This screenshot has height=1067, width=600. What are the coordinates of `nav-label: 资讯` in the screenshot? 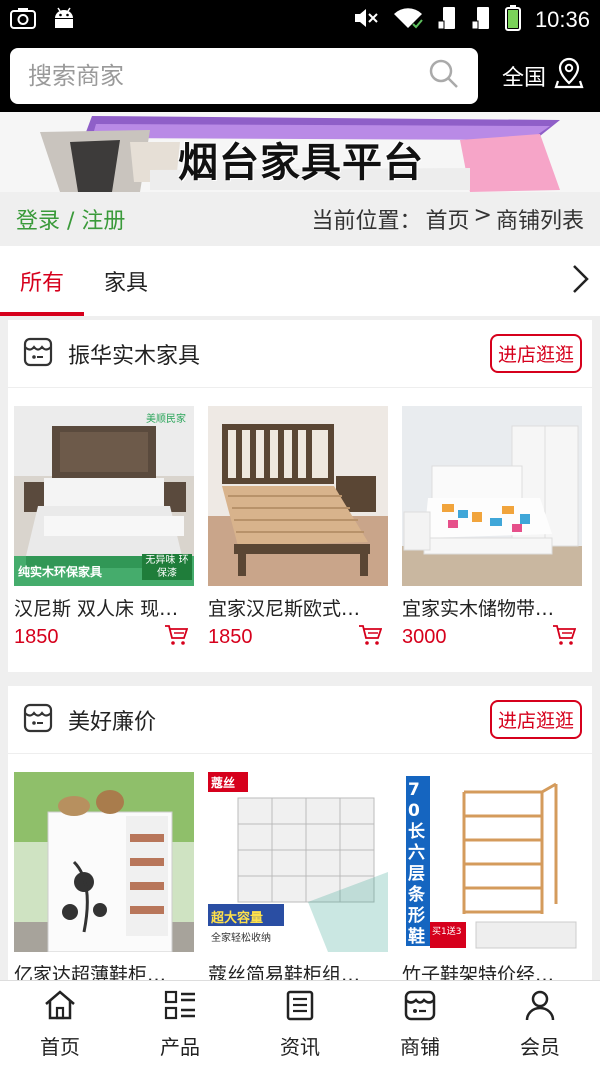 It's located at (300, 1046).